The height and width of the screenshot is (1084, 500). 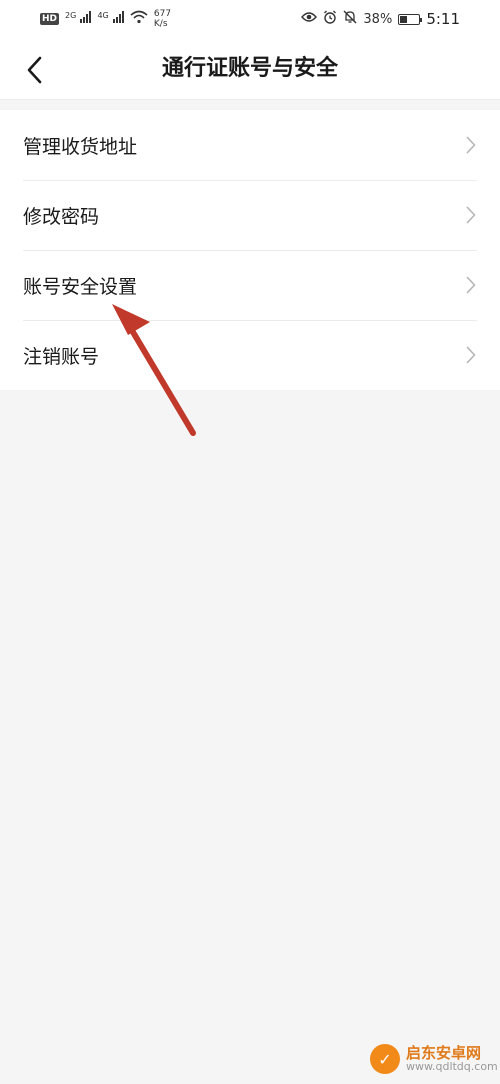 I want to click on battery-fill, so click(x=404, y=19).